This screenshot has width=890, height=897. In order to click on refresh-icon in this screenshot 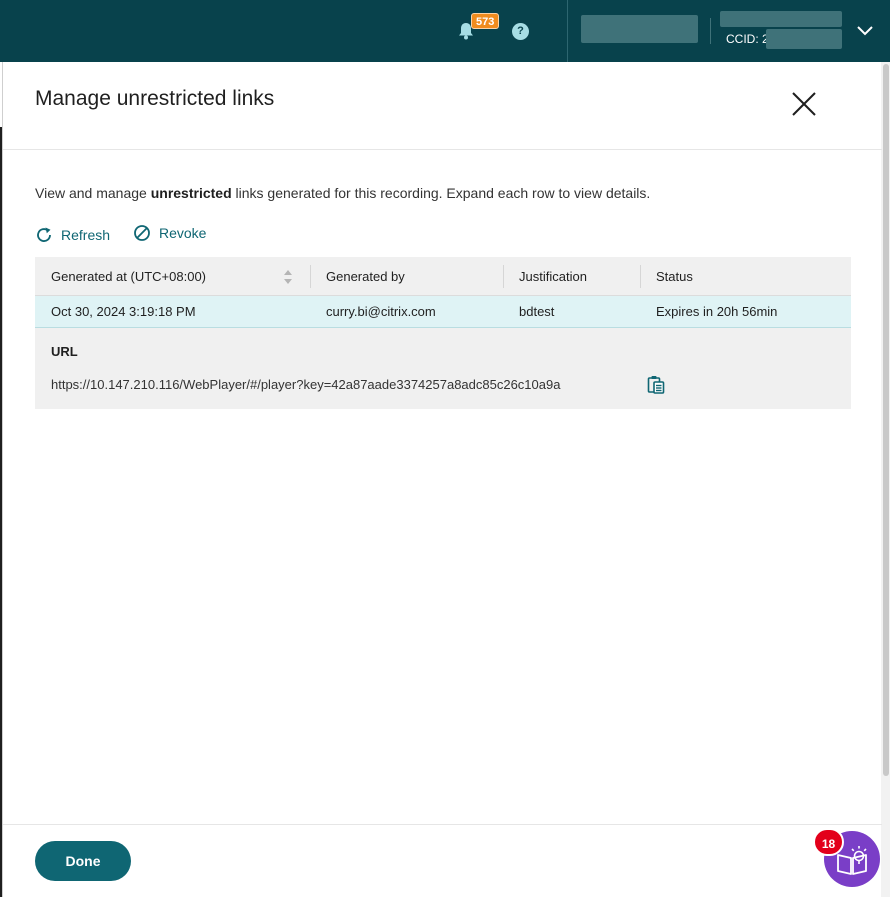, I will do `click(44, 234)`.